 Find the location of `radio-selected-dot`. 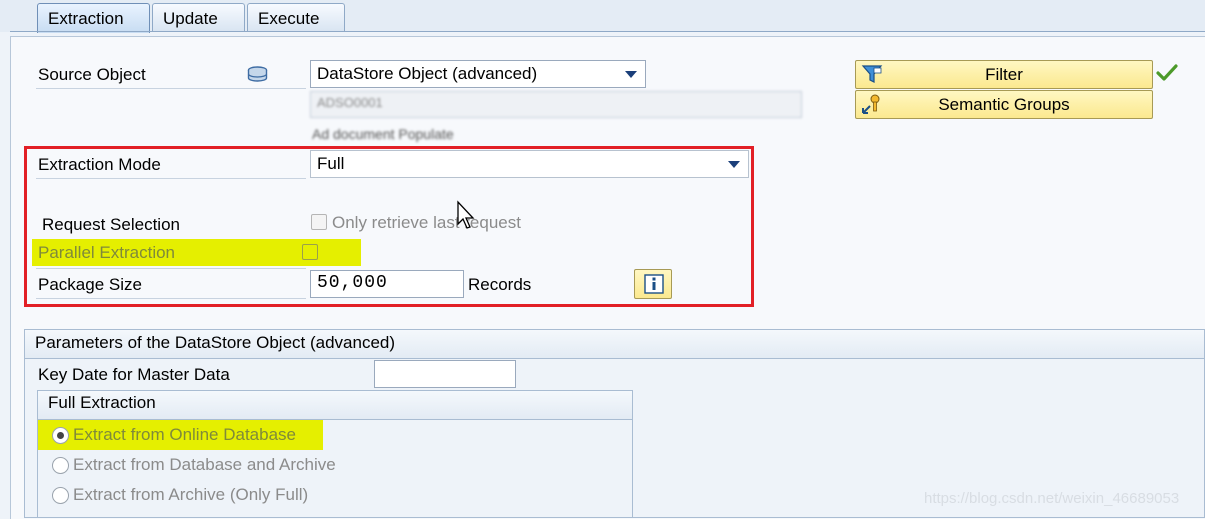

radio-selected-dot is located at coordinates (60, 435).